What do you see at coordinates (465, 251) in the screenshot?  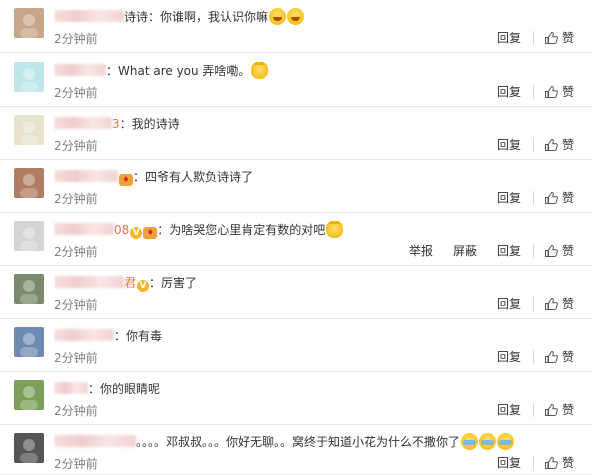 I see `block-button: 屏蔽` at bounding box center [465, 251].